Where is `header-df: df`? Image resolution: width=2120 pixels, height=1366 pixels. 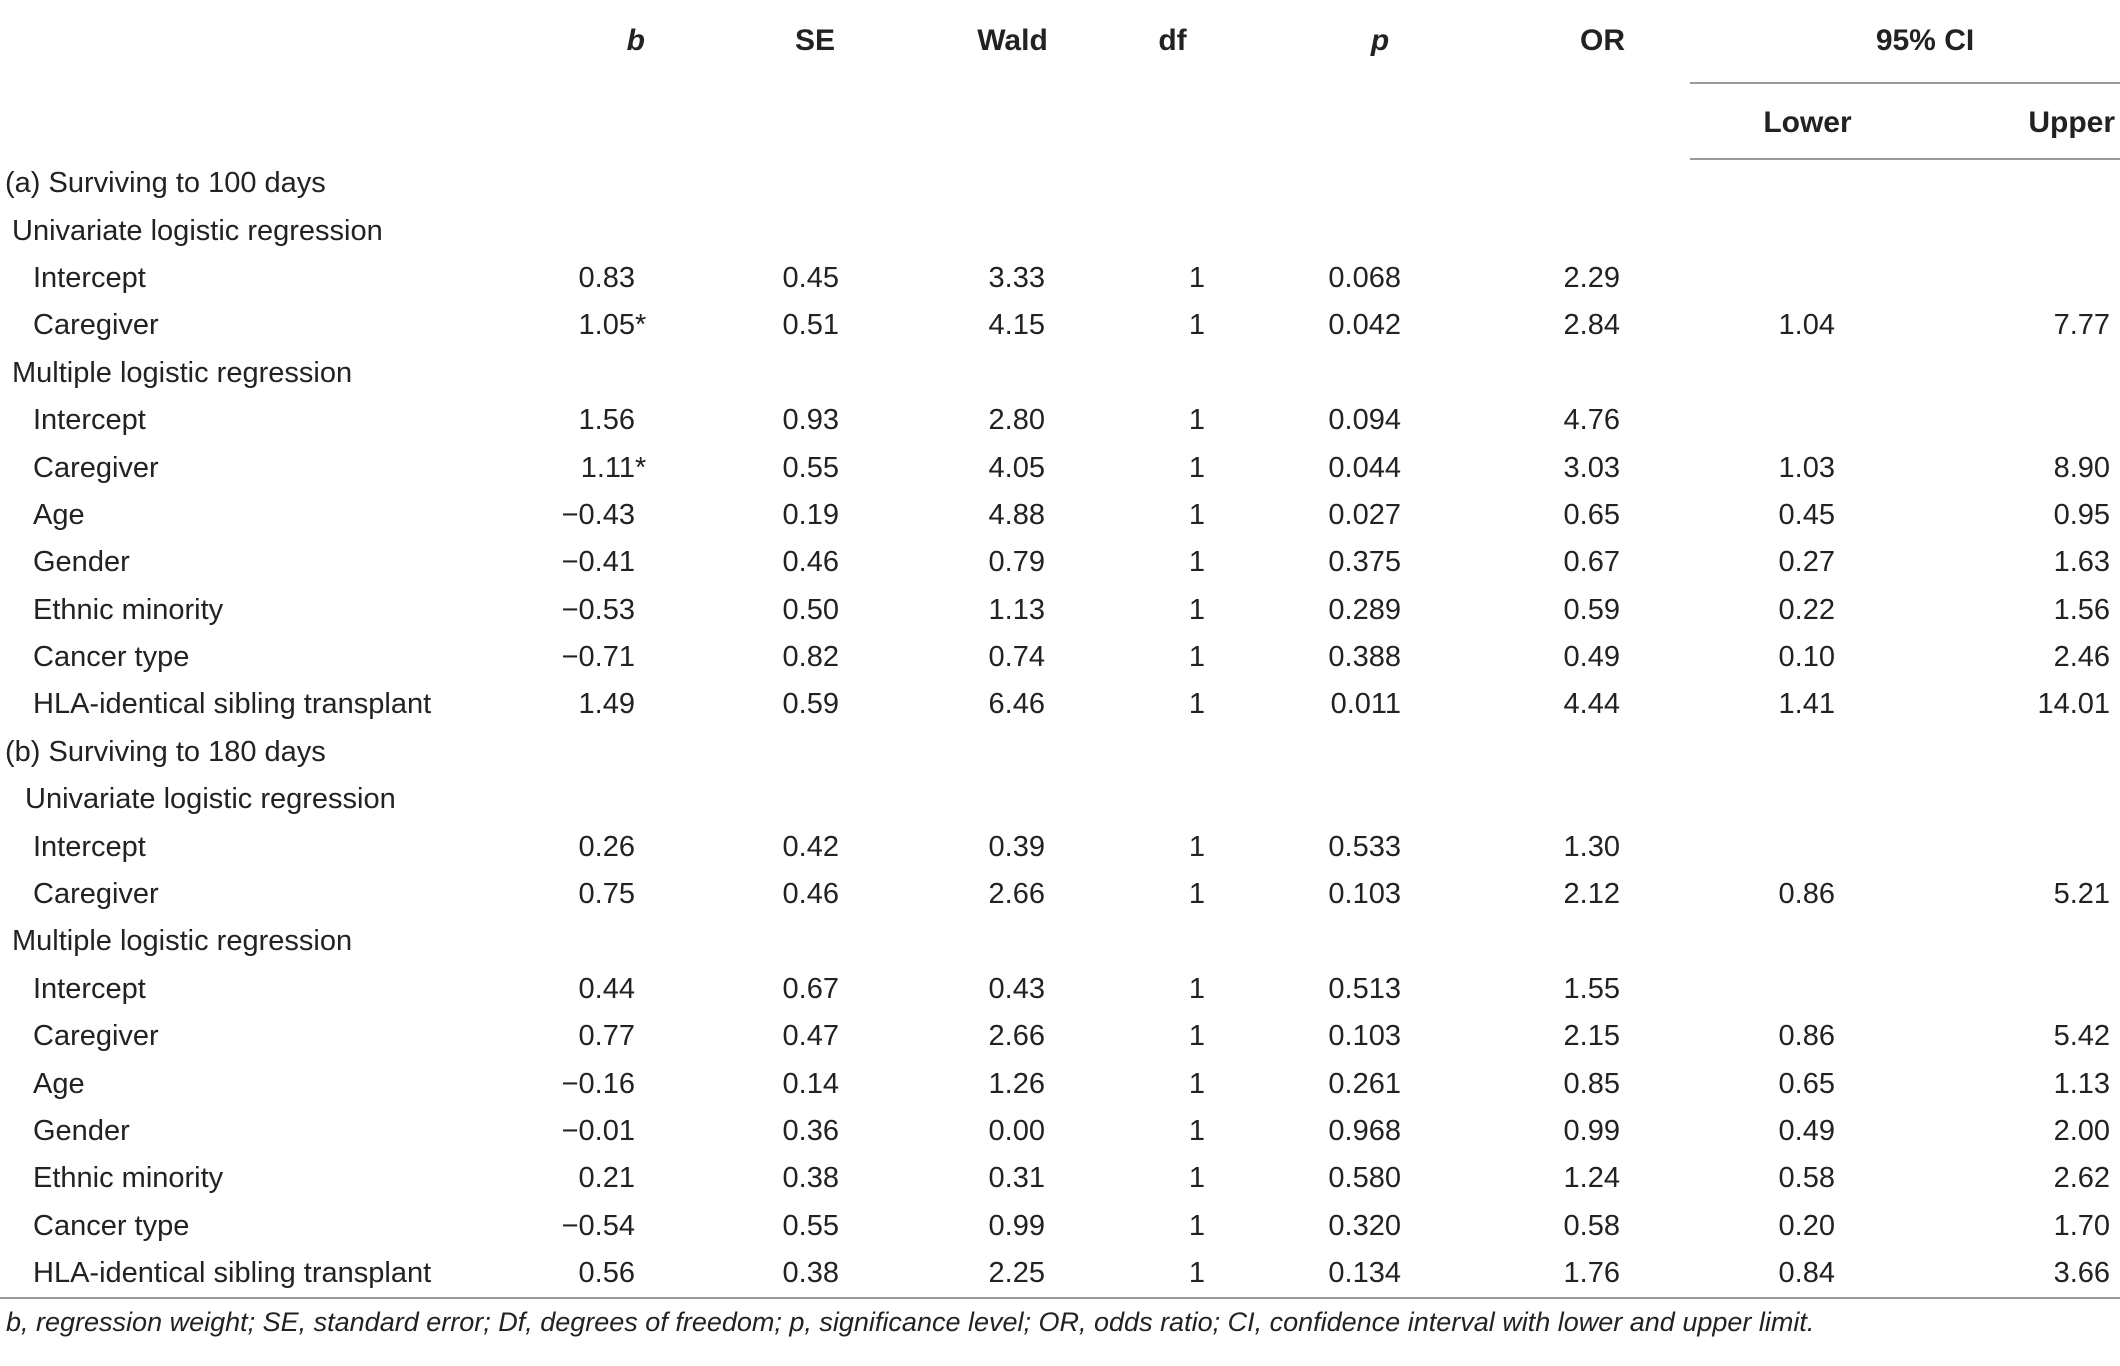 header-df: df is located at coordinates (1172, 40).